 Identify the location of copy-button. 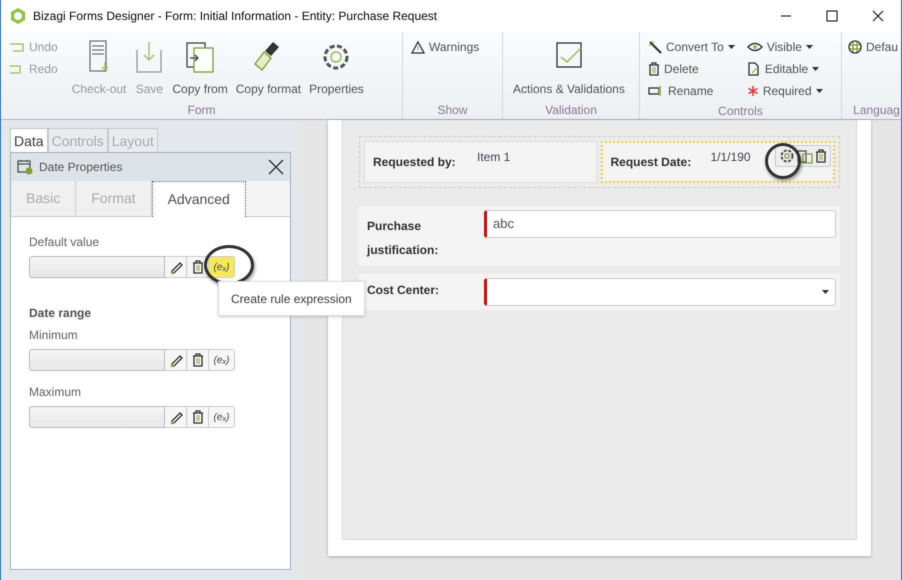
(805, 156).